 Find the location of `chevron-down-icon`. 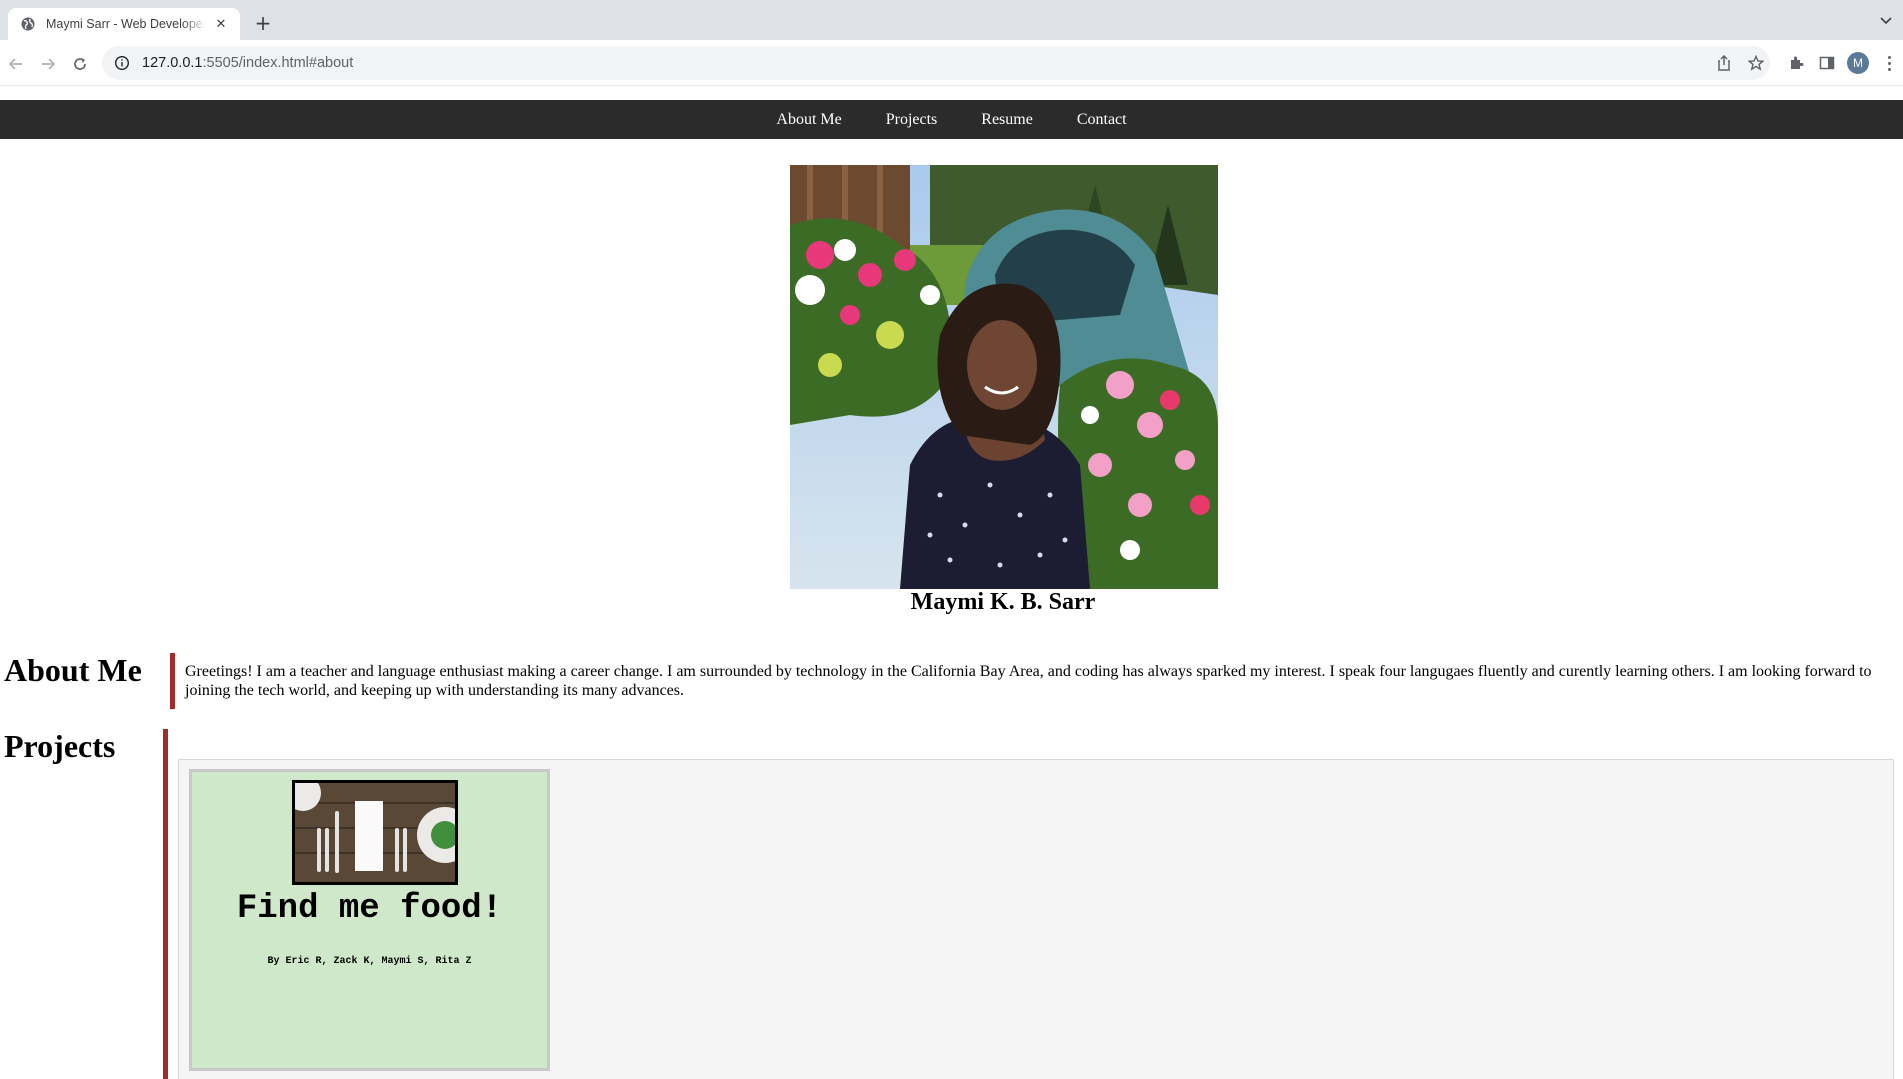

chevron-down-icon is located at coordinates (1886, 21).